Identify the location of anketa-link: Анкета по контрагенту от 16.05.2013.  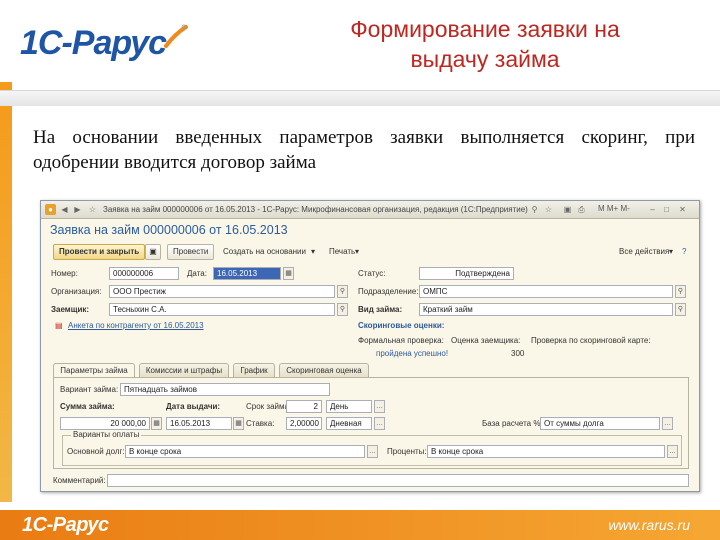
(136, 325).